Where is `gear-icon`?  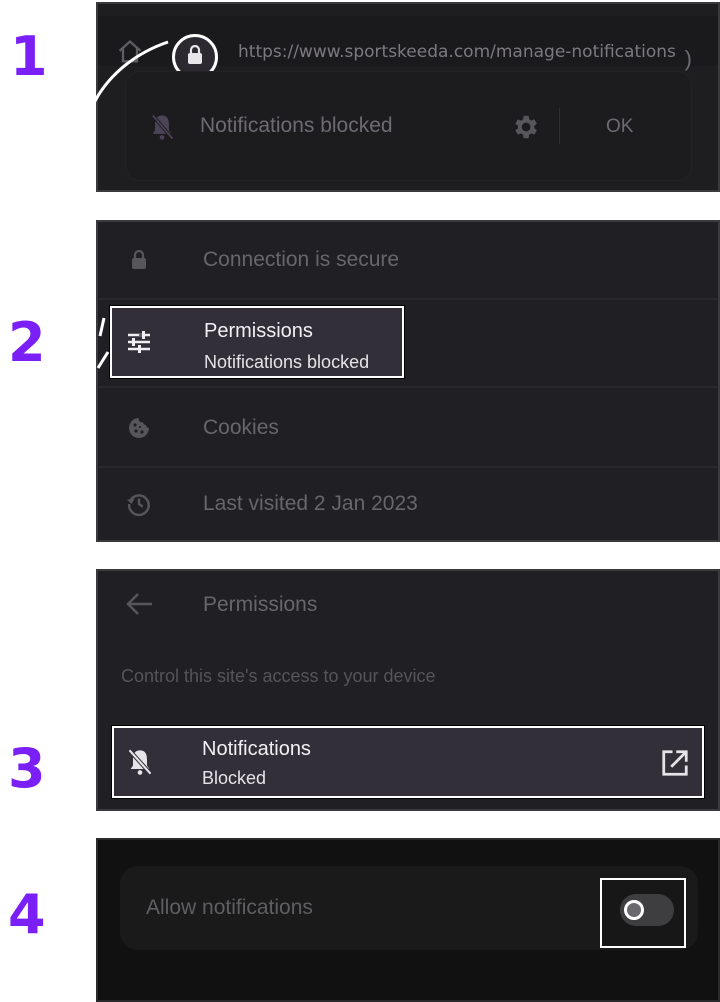 gear-icon is located at coordinates (525, 129).